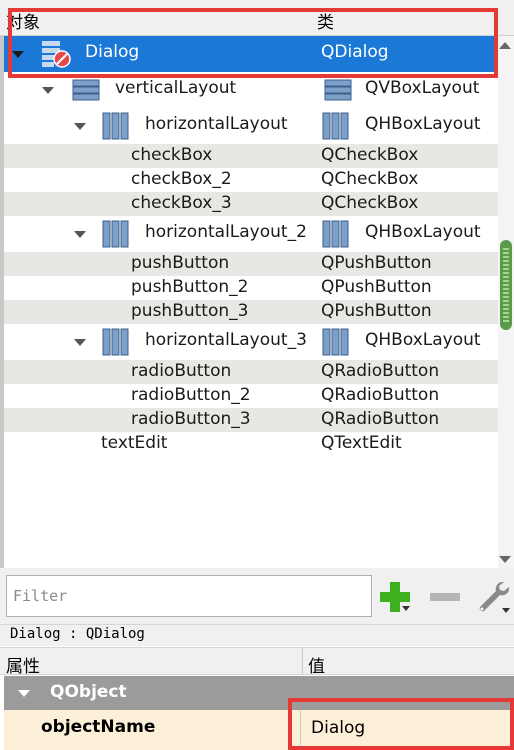 Image resolution: width=514 pixels, height=750 pixels. I want to click on tree-item-name: pushButton_3, so click(190, 311).